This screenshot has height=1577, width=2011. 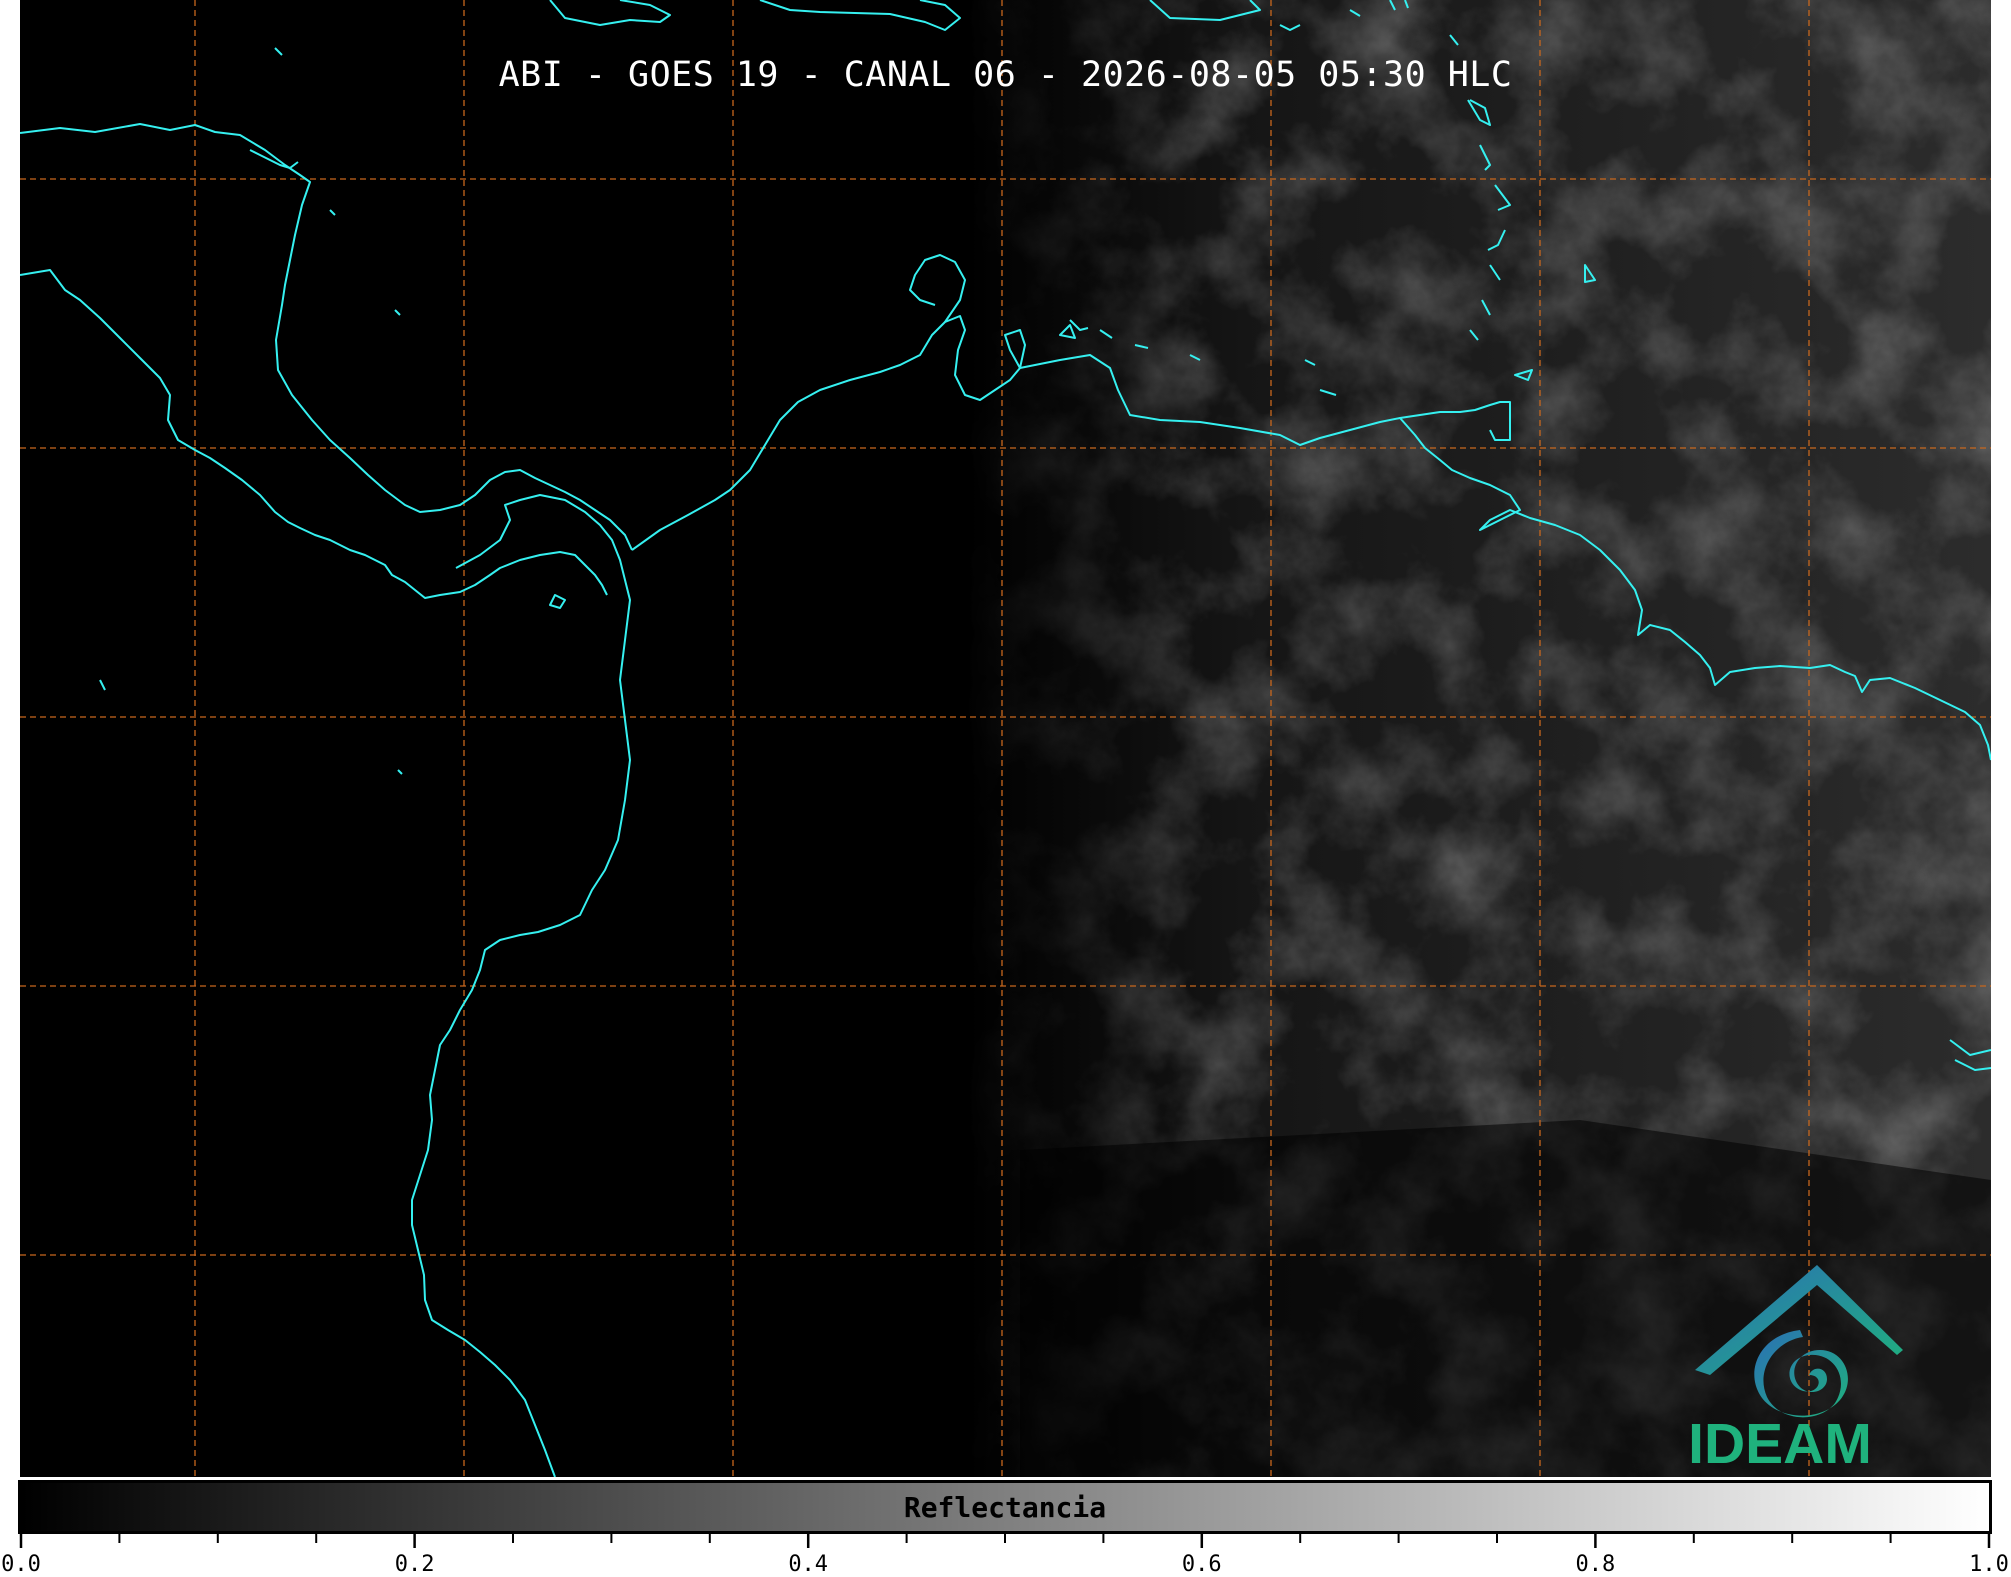 What do you see at coordinates (1201, 1564) in the screenshot?
I see `colorbar-tick-label: 0.6` at bounding box center [1201, 1564].